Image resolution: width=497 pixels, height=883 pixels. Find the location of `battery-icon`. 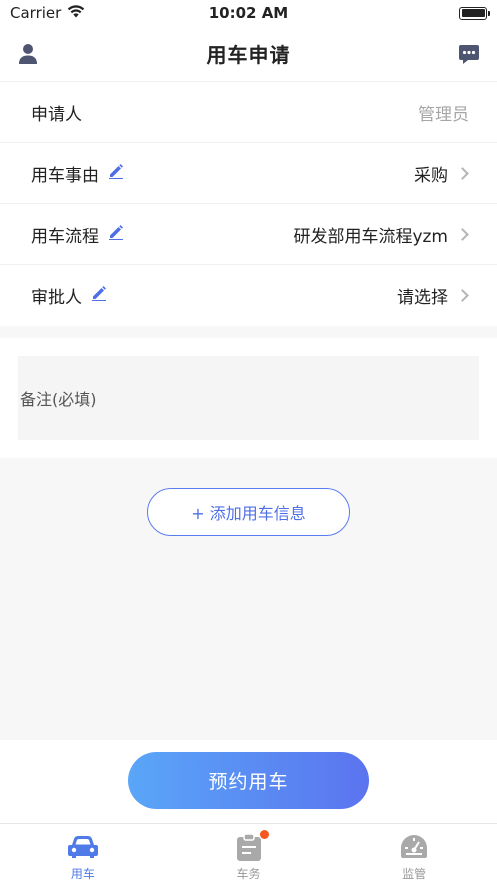

battery-icon is located at coordinates (474, 13).